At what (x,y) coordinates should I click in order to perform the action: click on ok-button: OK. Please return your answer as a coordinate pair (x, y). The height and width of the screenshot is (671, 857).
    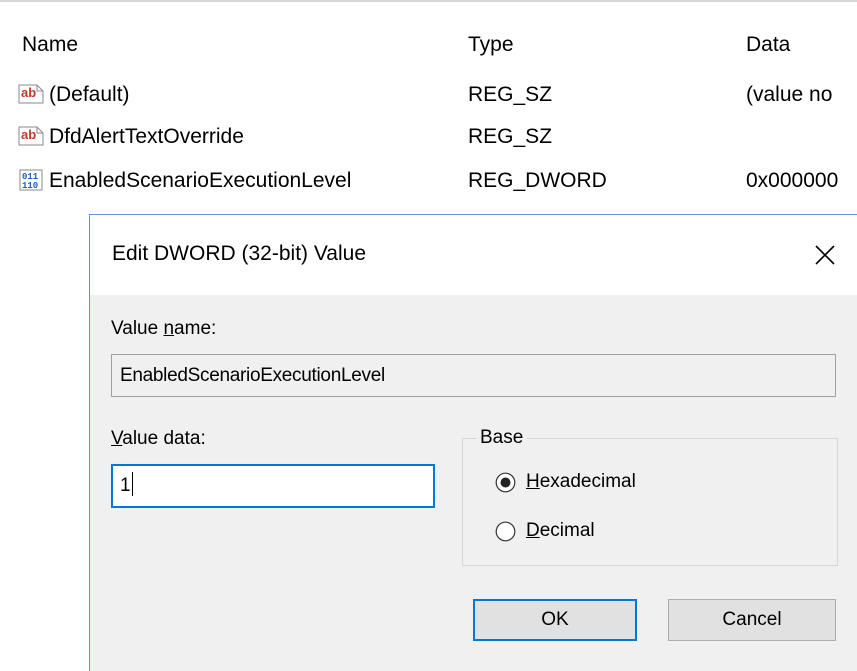
    Looking at the image, I should click on (555, 620).